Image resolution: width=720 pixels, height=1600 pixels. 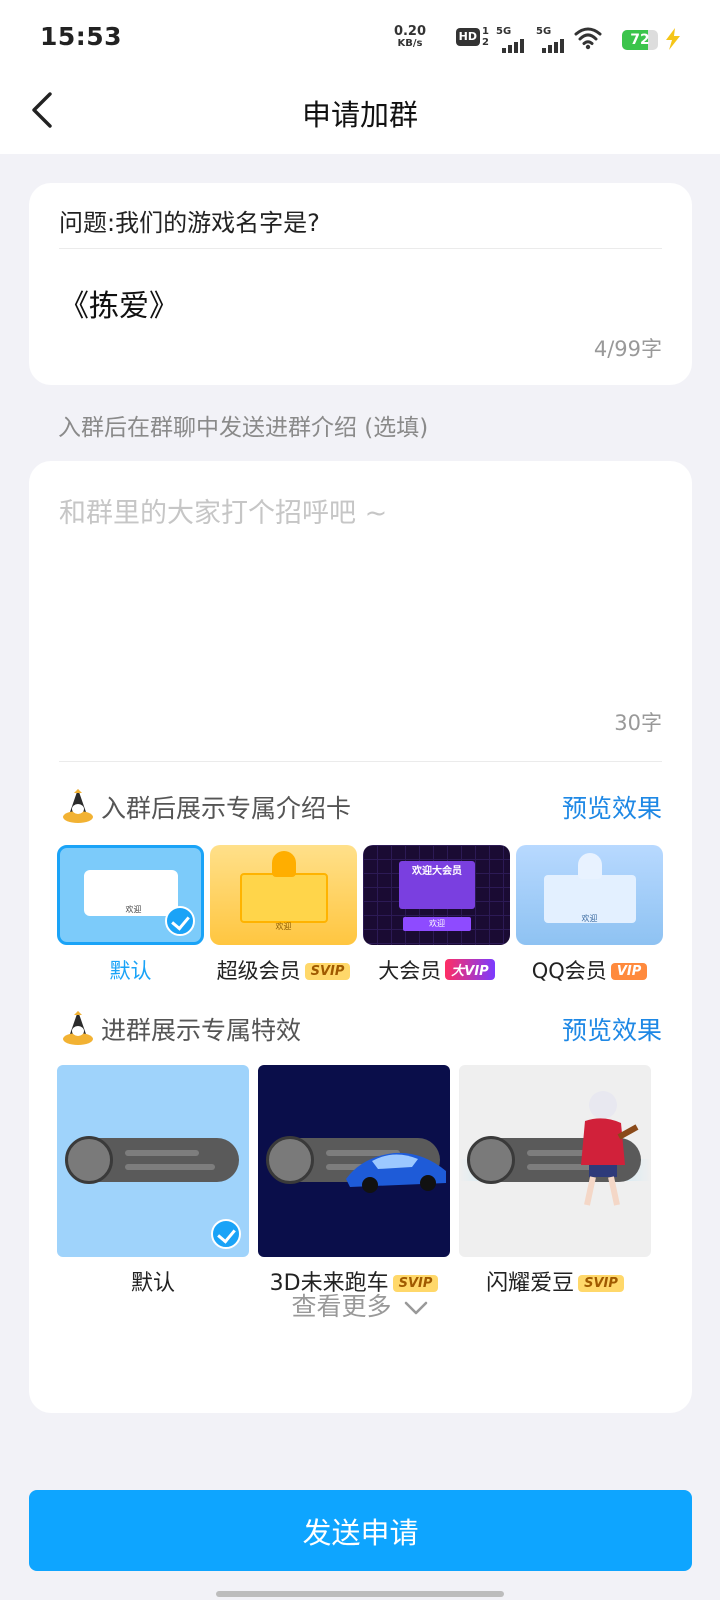 I want to click on status-icons: 0.20 KB/s HD 1 2 5G 5G 72, so click(x=530, y=39).